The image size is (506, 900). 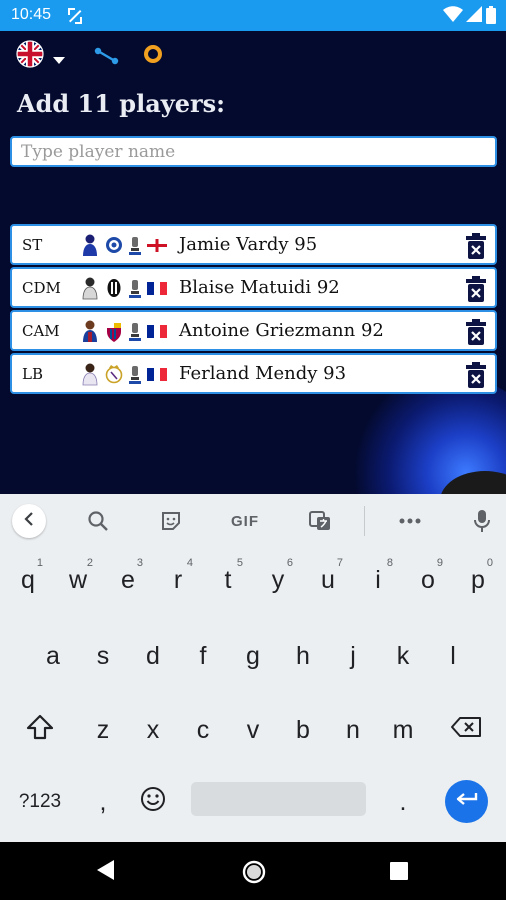 I want to click on player-row: ST Jamie Vardy 95, so click(x=253, y=244).